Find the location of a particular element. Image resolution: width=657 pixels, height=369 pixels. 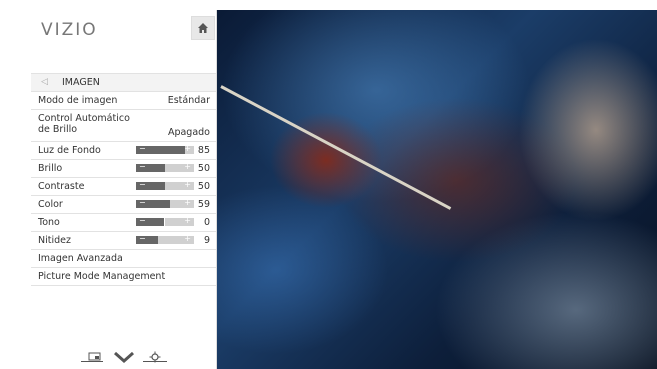

chevron-down-icon is located at coordinates (124, 357).